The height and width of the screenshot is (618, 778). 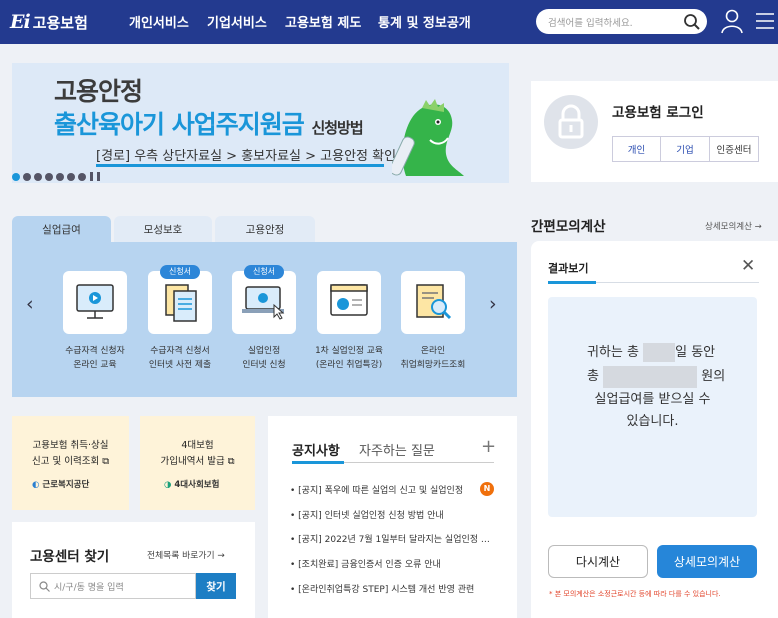 I want to click on menu-icon, so click(x=765, y=21).